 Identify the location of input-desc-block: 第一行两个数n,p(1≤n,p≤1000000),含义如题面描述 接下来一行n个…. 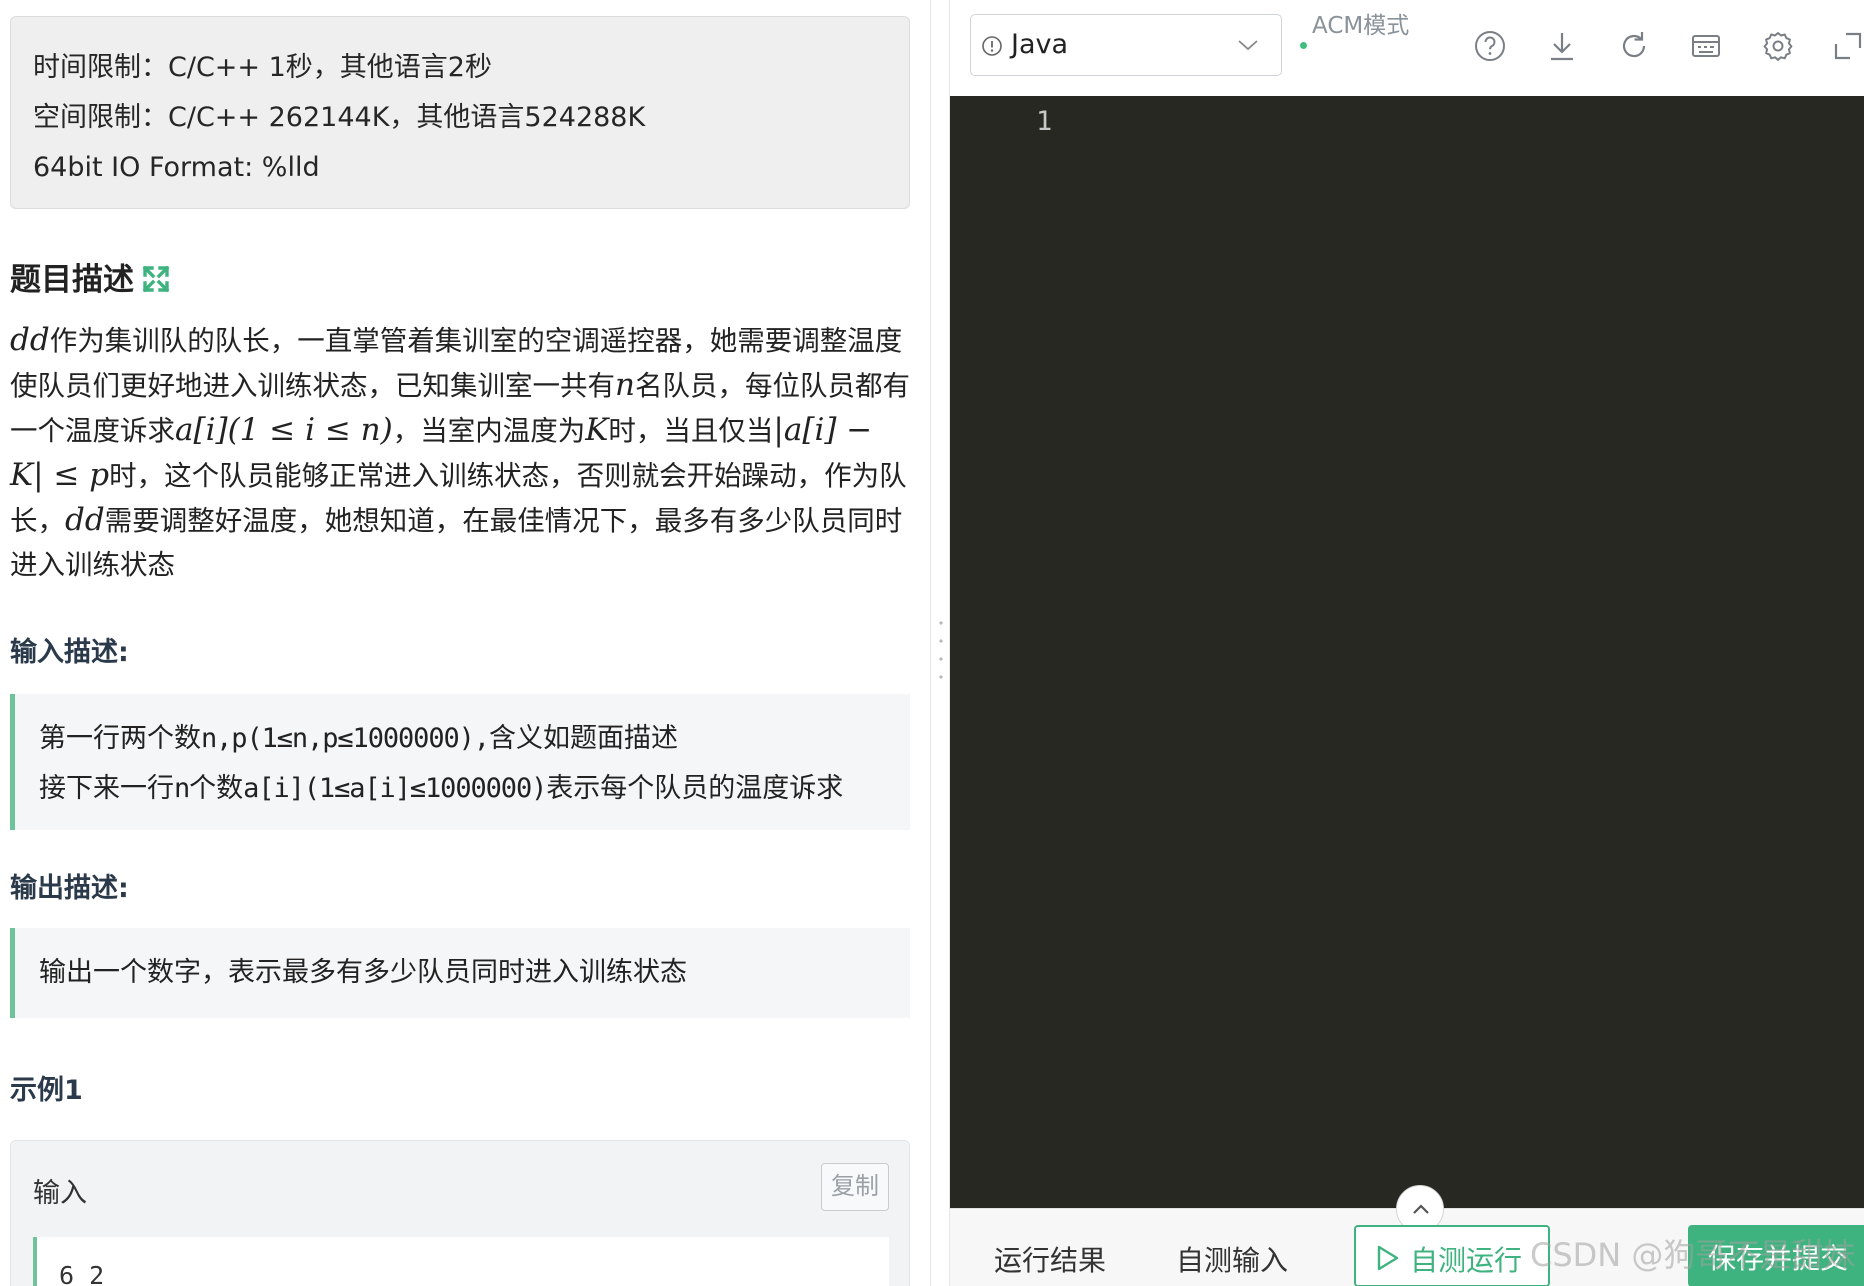
(460, 762).